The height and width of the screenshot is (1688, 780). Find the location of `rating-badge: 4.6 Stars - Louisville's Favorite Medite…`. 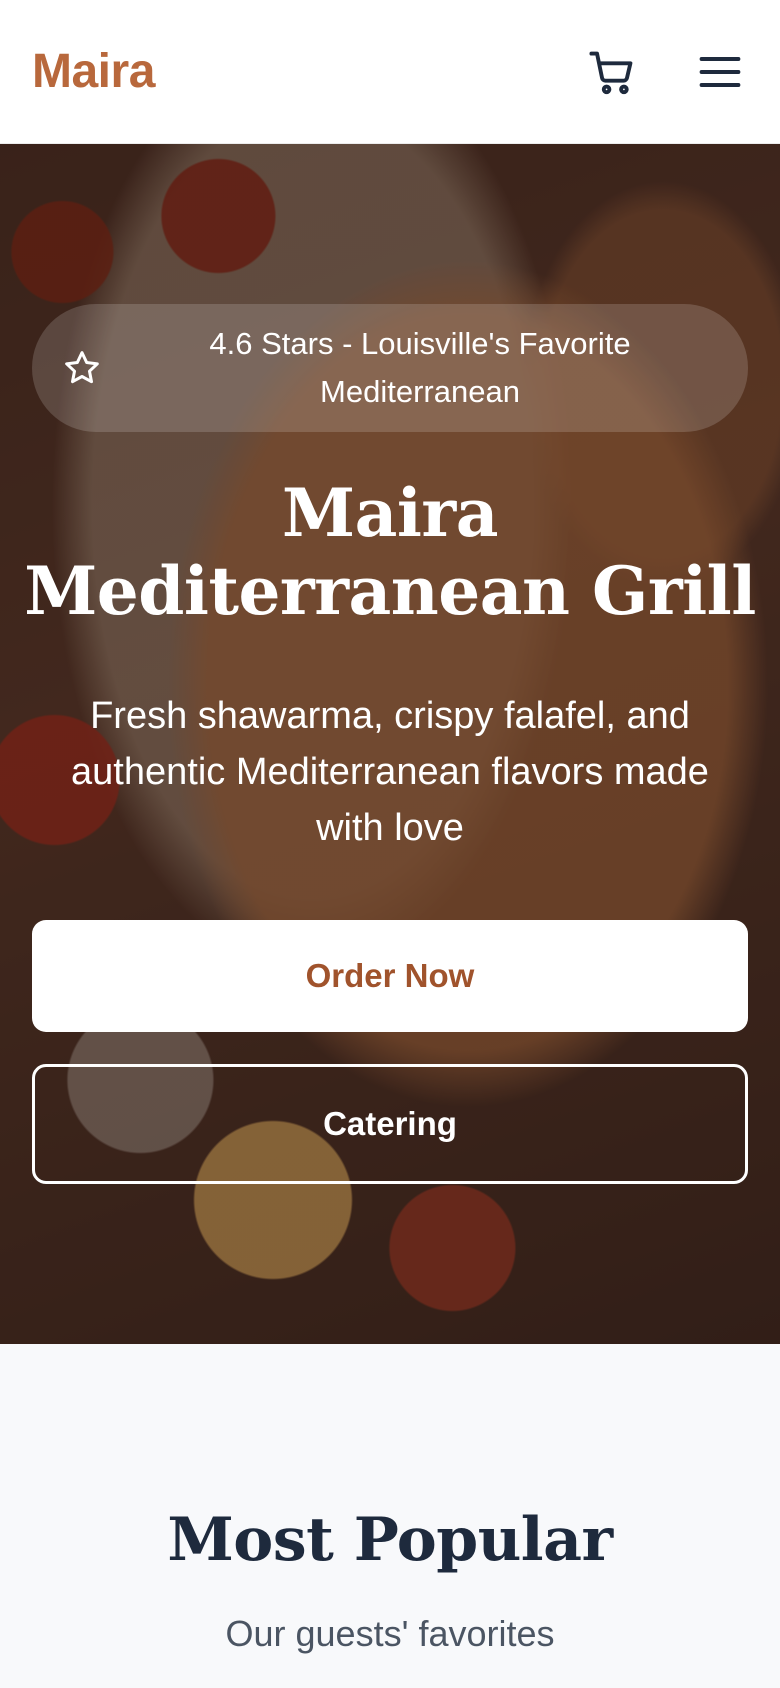

rating-badge: 4.6 Stars - Louisville's Favorite Medite… is located at coordinates (390, 368).